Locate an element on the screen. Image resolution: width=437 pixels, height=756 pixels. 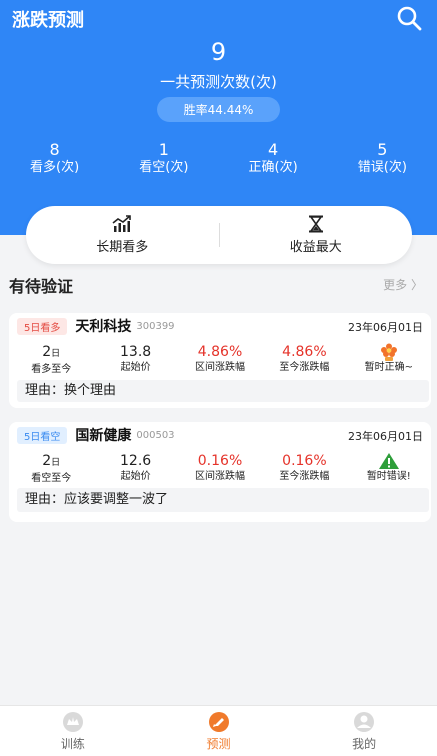
win-rate-badge: 胜率44.44% is located at coordinates (218, 109).